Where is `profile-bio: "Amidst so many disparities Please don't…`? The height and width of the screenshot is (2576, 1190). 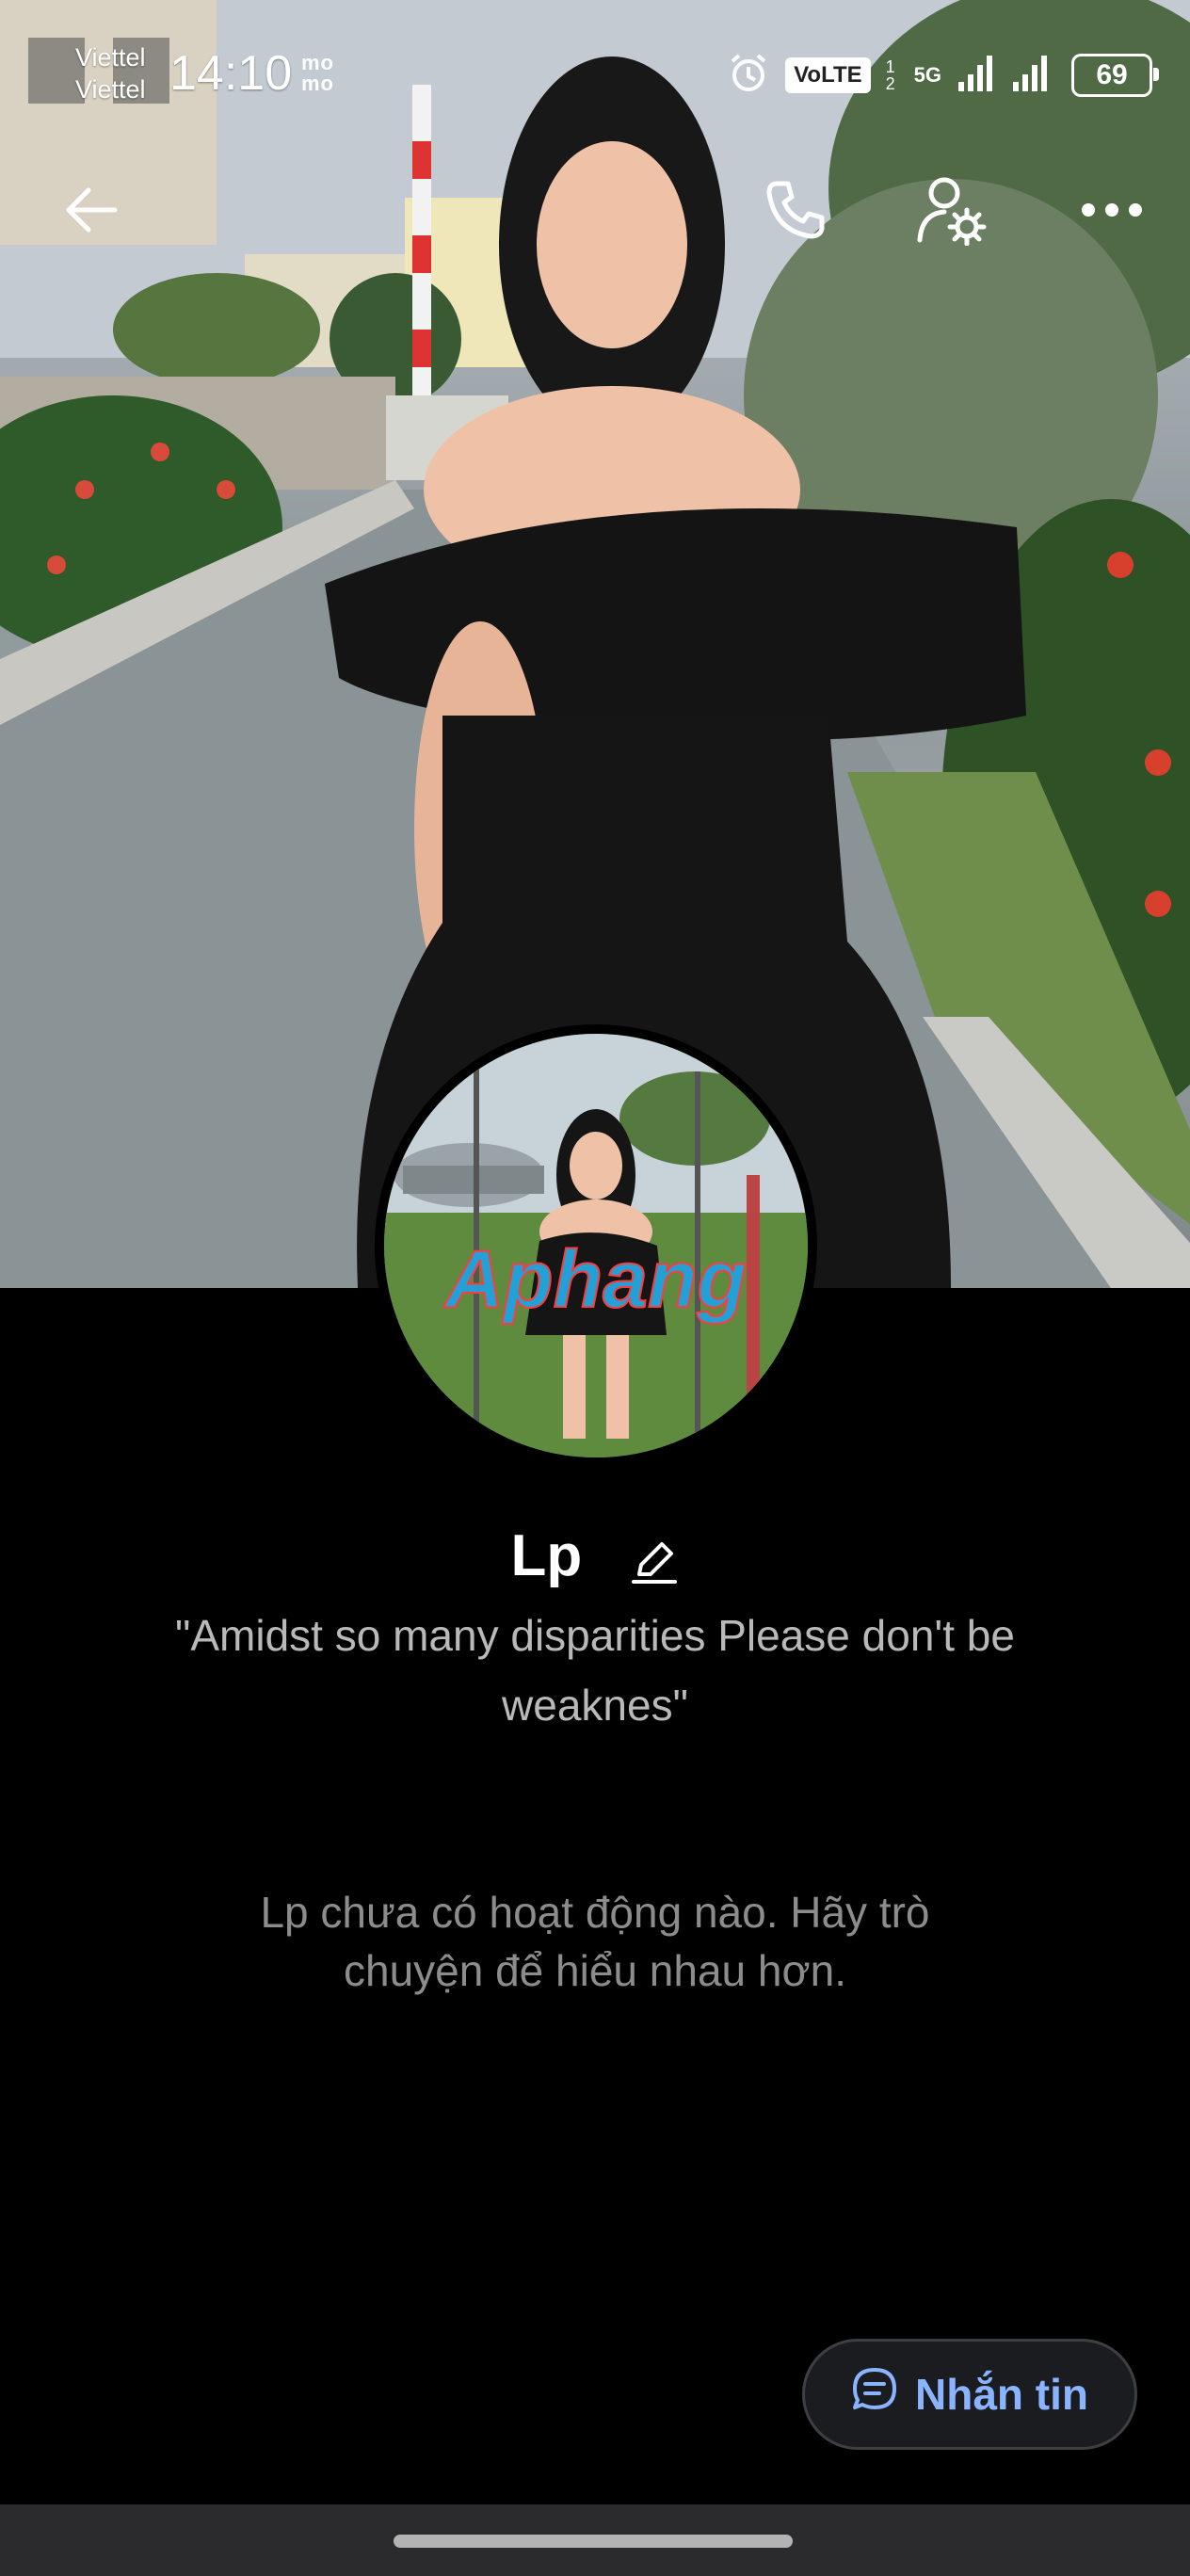
profile-bio: "Amidst so many disparities Please don't… is located at coordinates (595, 1670).